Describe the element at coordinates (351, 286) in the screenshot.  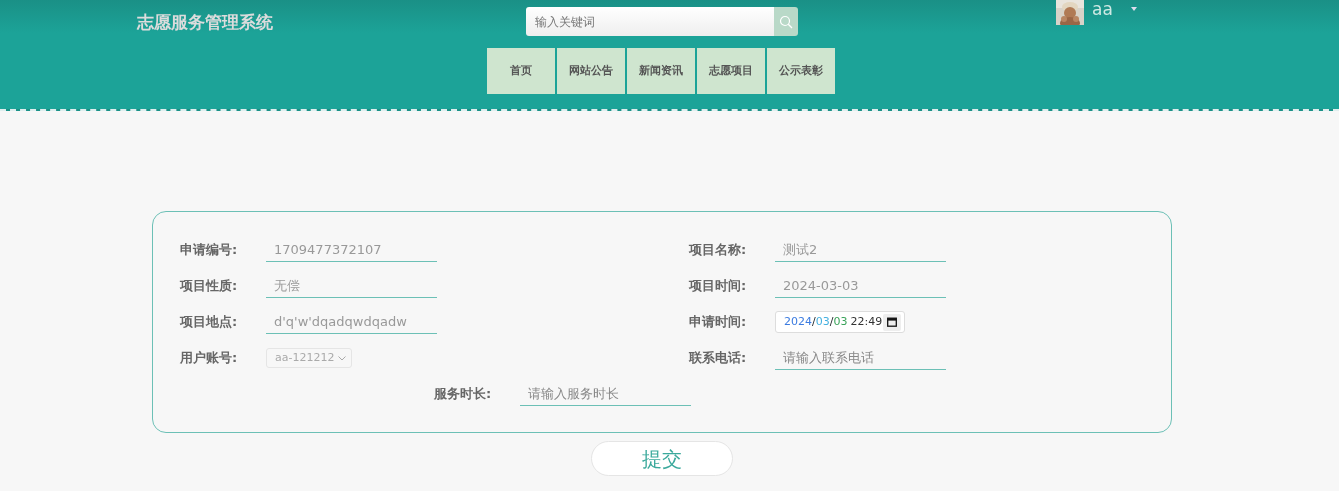
I see `input-field: 无偿` at that location.